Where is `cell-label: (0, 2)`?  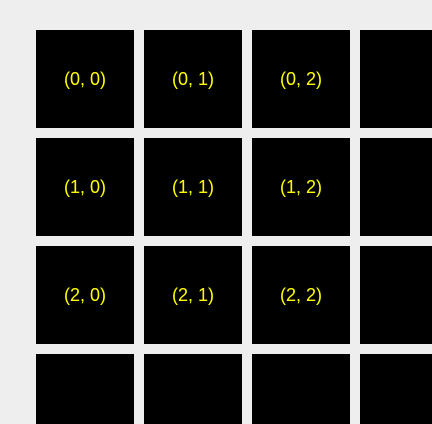
cell-label: (0, 2) is located at coordinates (300, 78).